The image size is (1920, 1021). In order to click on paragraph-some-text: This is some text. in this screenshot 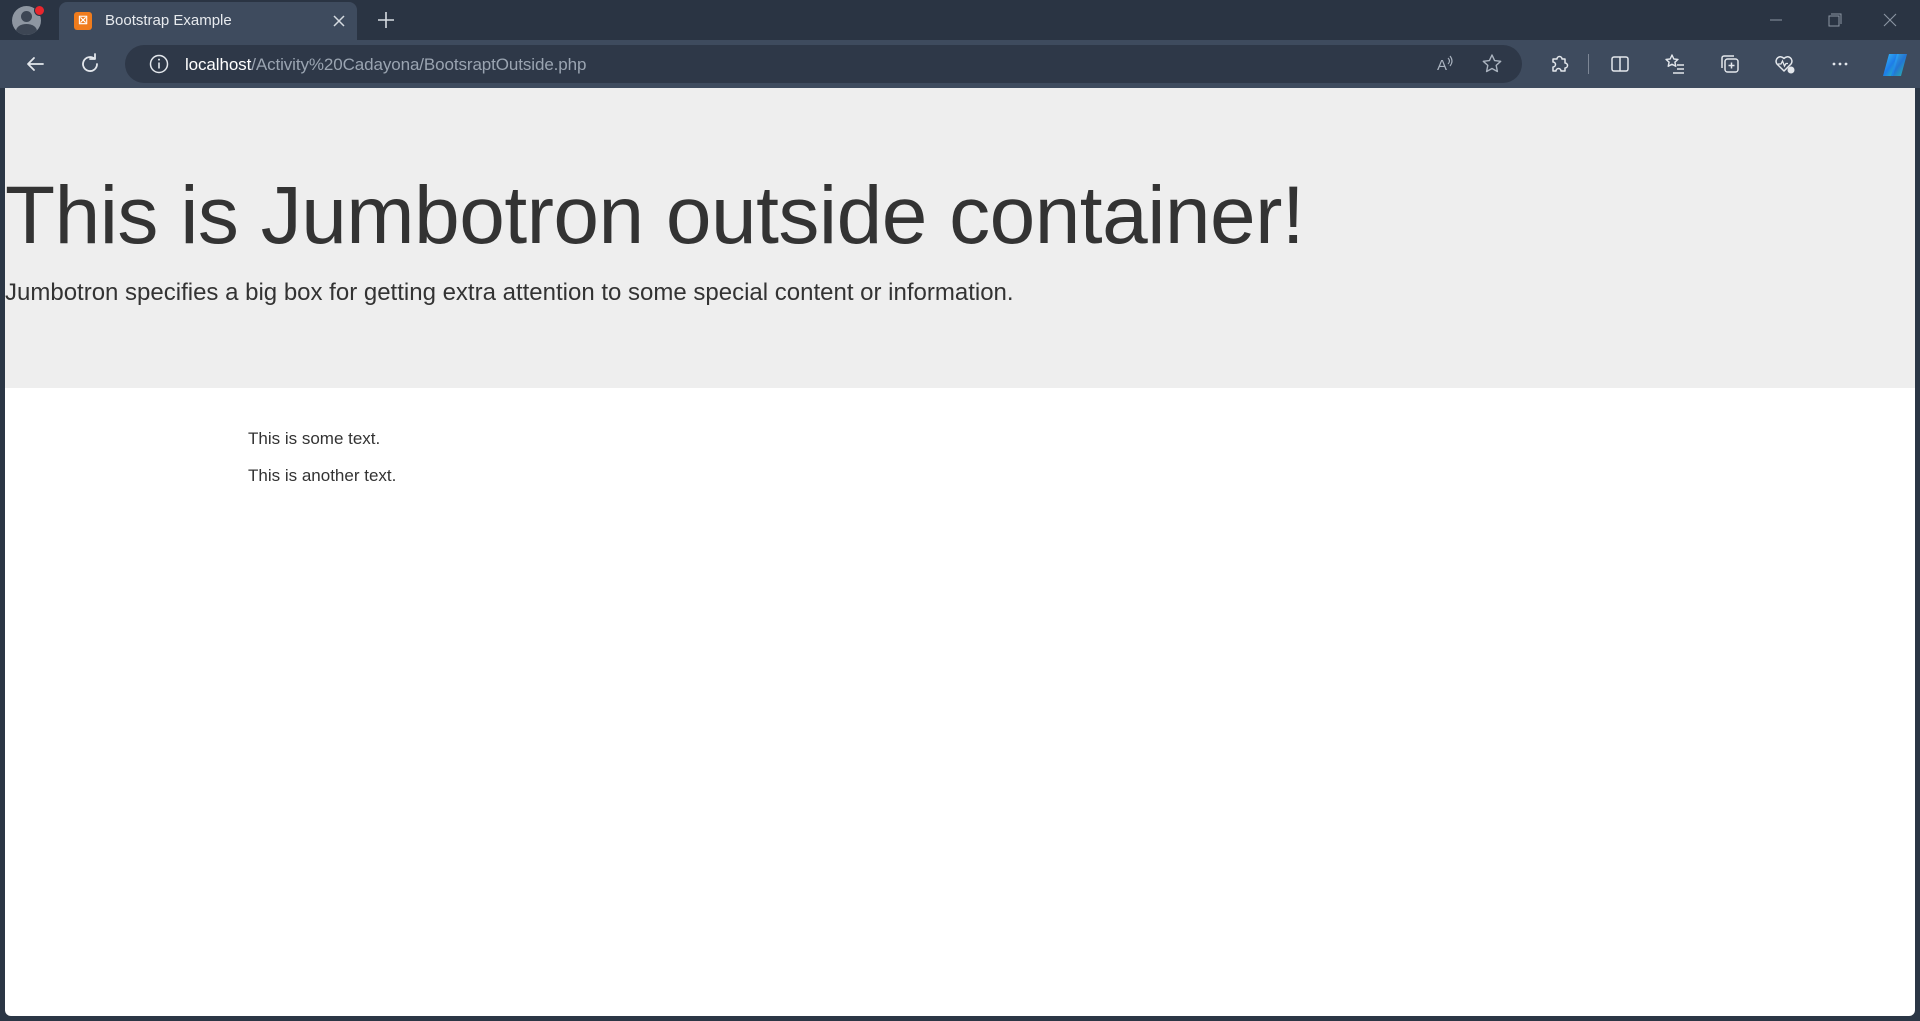, I will do `click(314, 438)`.